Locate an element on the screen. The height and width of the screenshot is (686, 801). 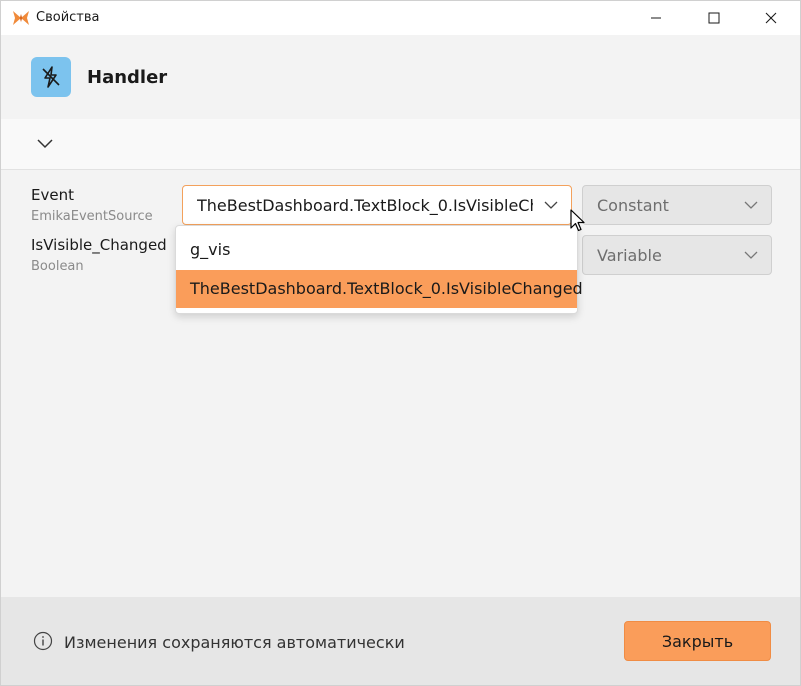
isvisible-mode-text: Variable is located at coordinates (629, 255).